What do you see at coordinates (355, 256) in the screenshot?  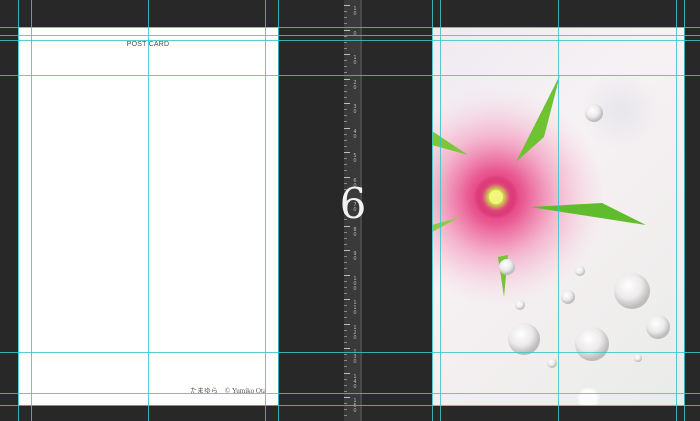 I see `ruler-label: 90` at bounding box center [355, 256].